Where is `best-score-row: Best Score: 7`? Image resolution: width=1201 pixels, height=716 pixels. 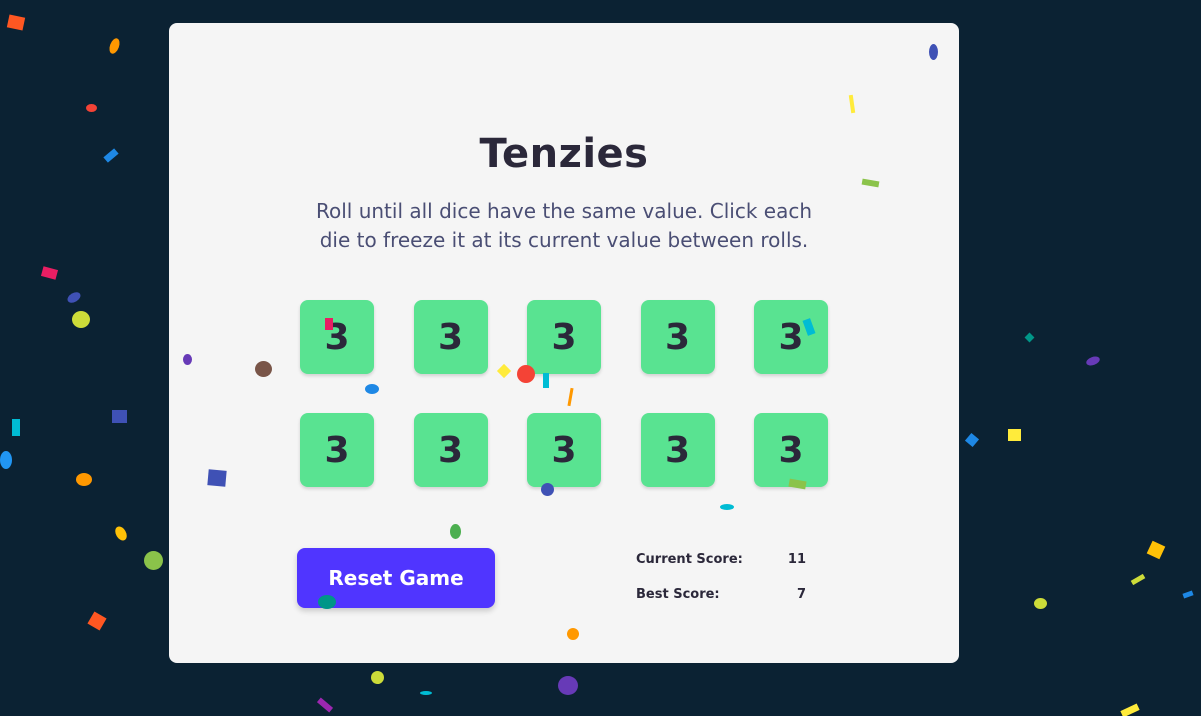
best-score-row: Best Score: 7 is located at coordinates (721, 604).